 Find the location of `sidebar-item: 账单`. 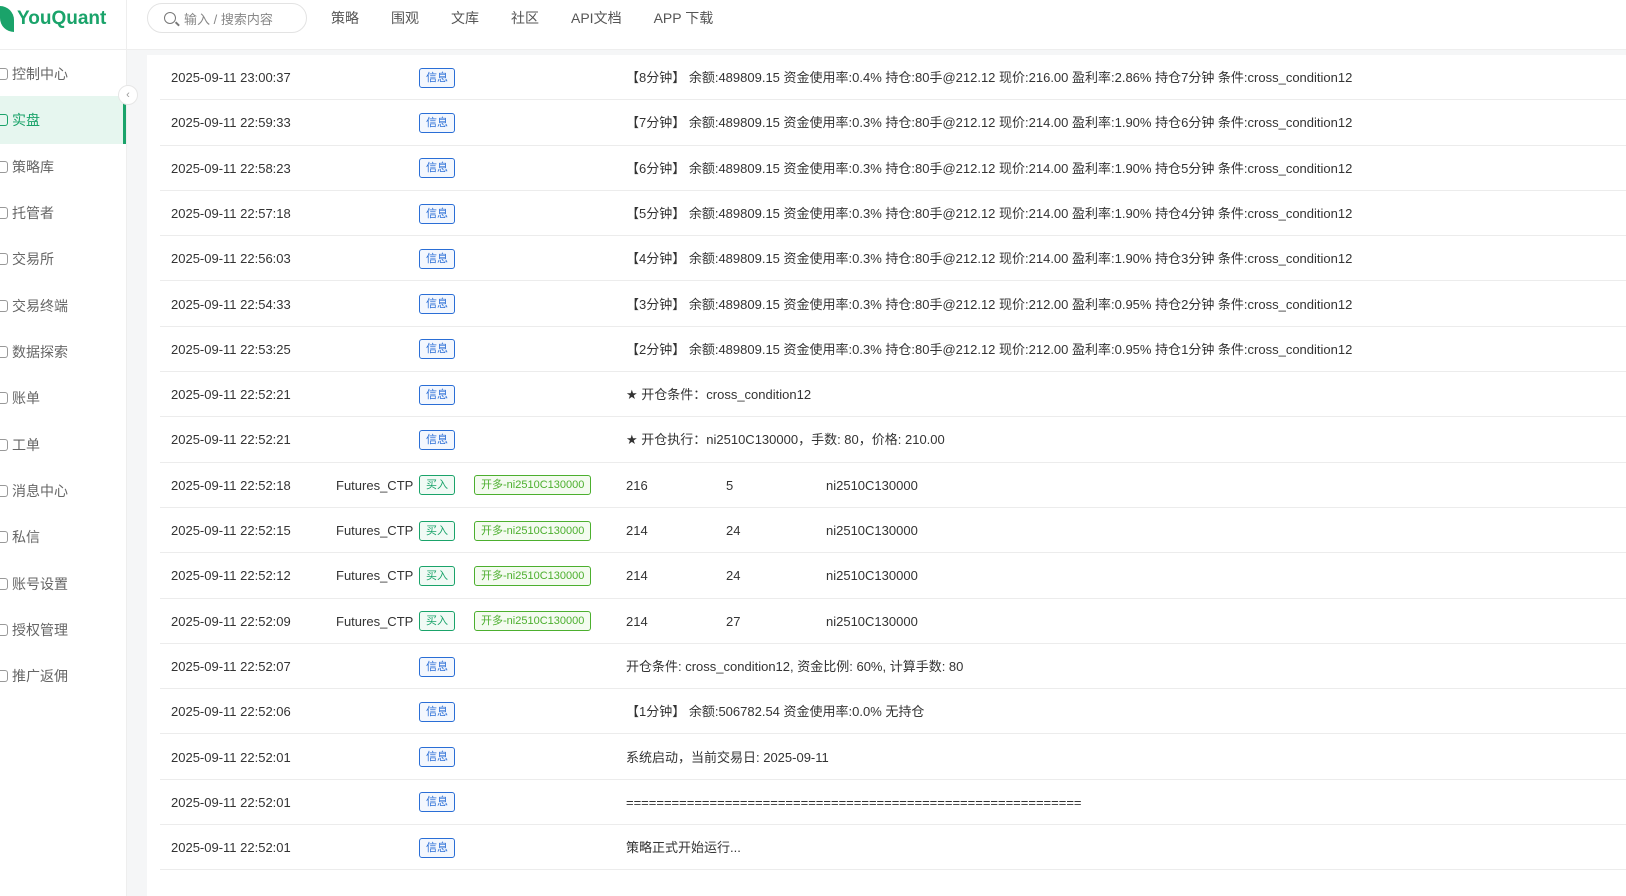

sidebar-item: 账单 is located at coordinates (63, 398).